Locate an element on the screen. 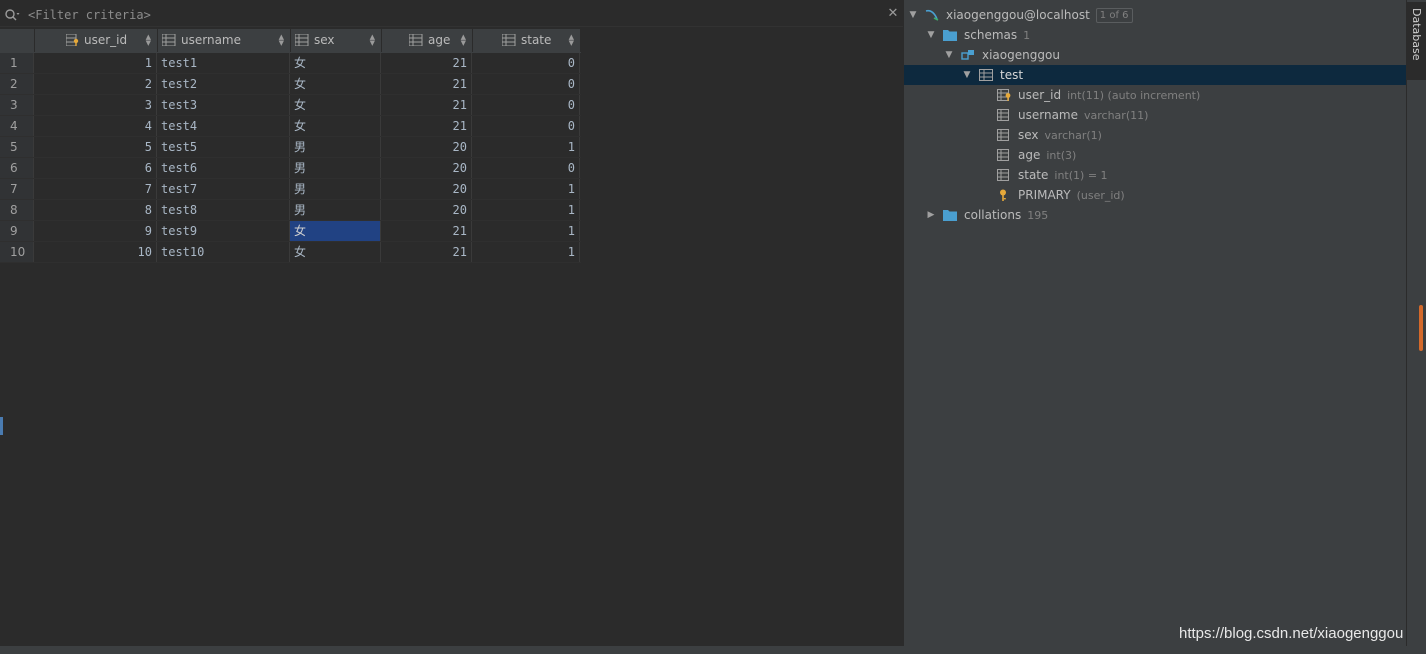 This screenshot has width=1426, height=654. cell-user-id: 9 is located at coordinates (95, 231).